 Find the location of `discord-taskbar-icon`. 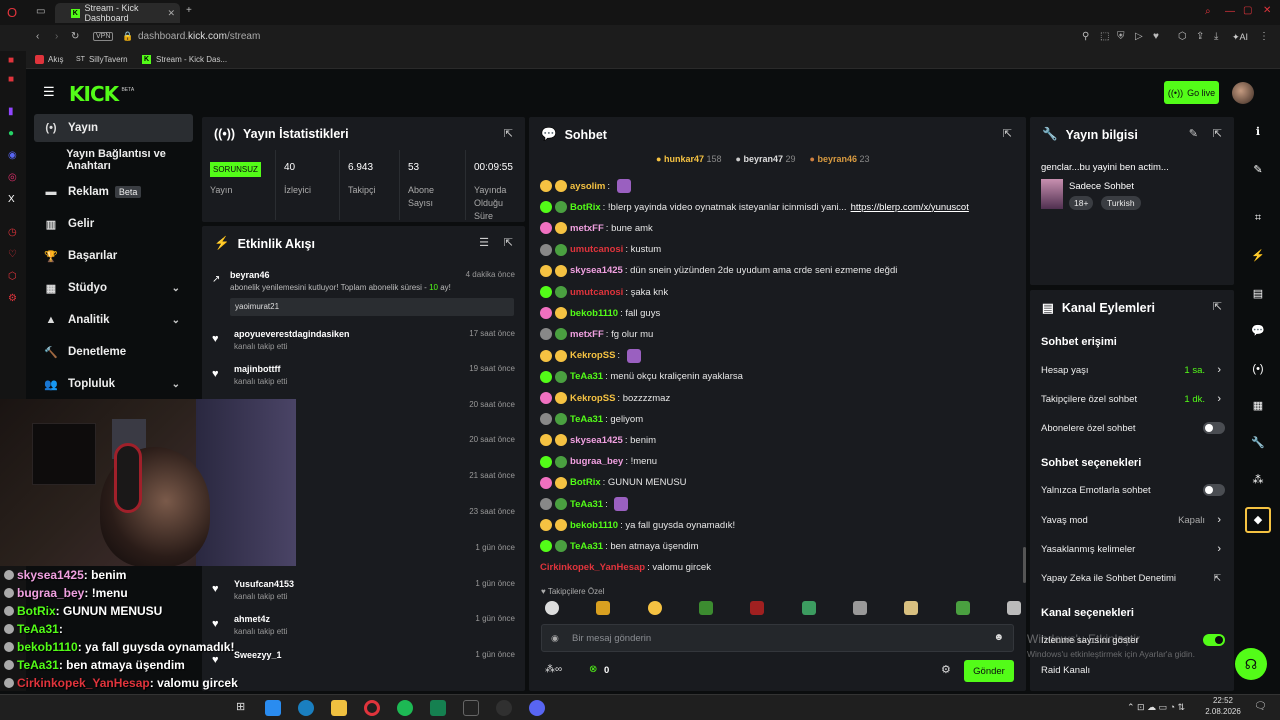

discord-taskbar-icon is located at coordinates (537, 708).